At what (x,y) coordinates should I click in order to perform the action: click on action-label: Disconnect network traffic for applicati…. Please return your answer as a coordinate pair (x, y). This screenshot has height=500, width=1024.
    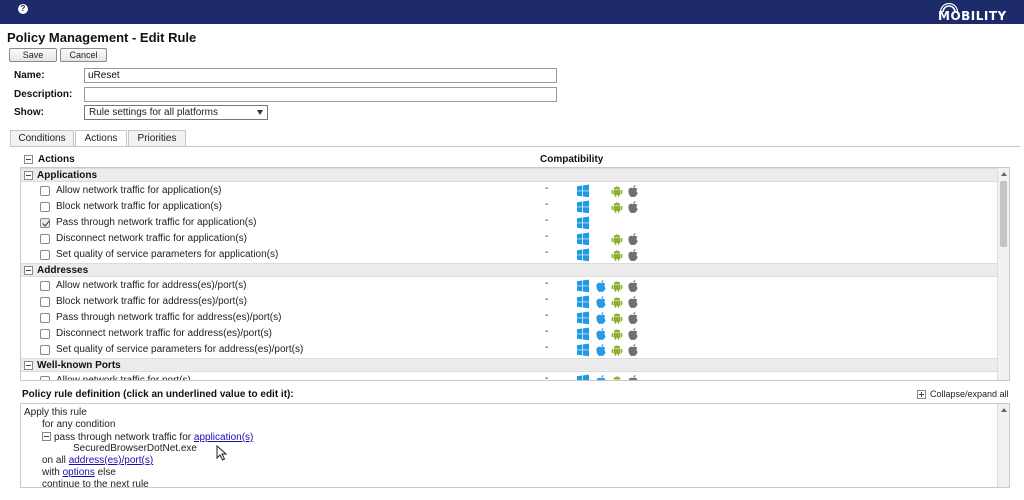
    Looking at the image, I should click on (152, 238).